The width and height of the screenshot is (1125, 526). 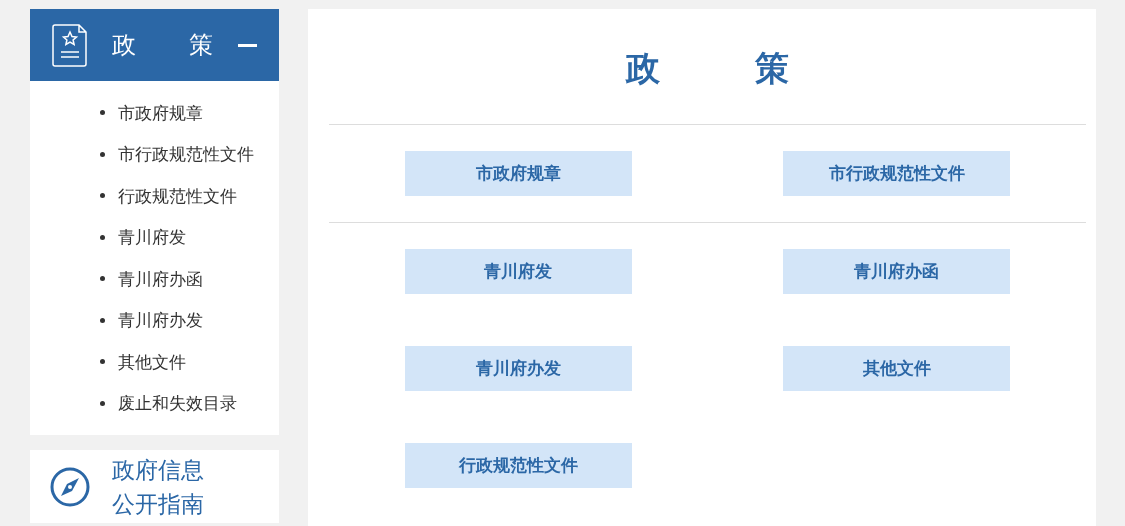 I want to click on sidebar-link: 其他文件, so click(x=152, y=361).